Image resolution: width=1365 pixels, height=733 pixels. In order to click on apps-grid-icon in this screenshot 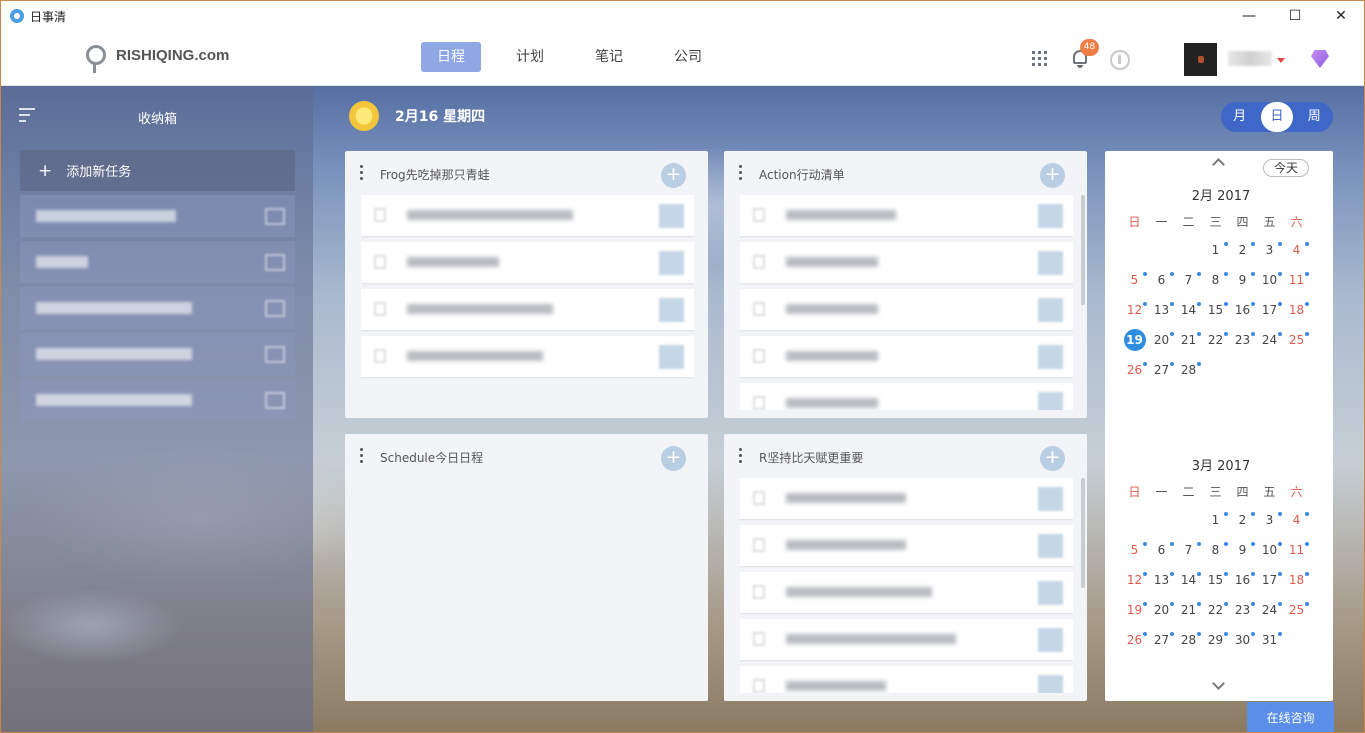, I will do `click(1039, 58)`.